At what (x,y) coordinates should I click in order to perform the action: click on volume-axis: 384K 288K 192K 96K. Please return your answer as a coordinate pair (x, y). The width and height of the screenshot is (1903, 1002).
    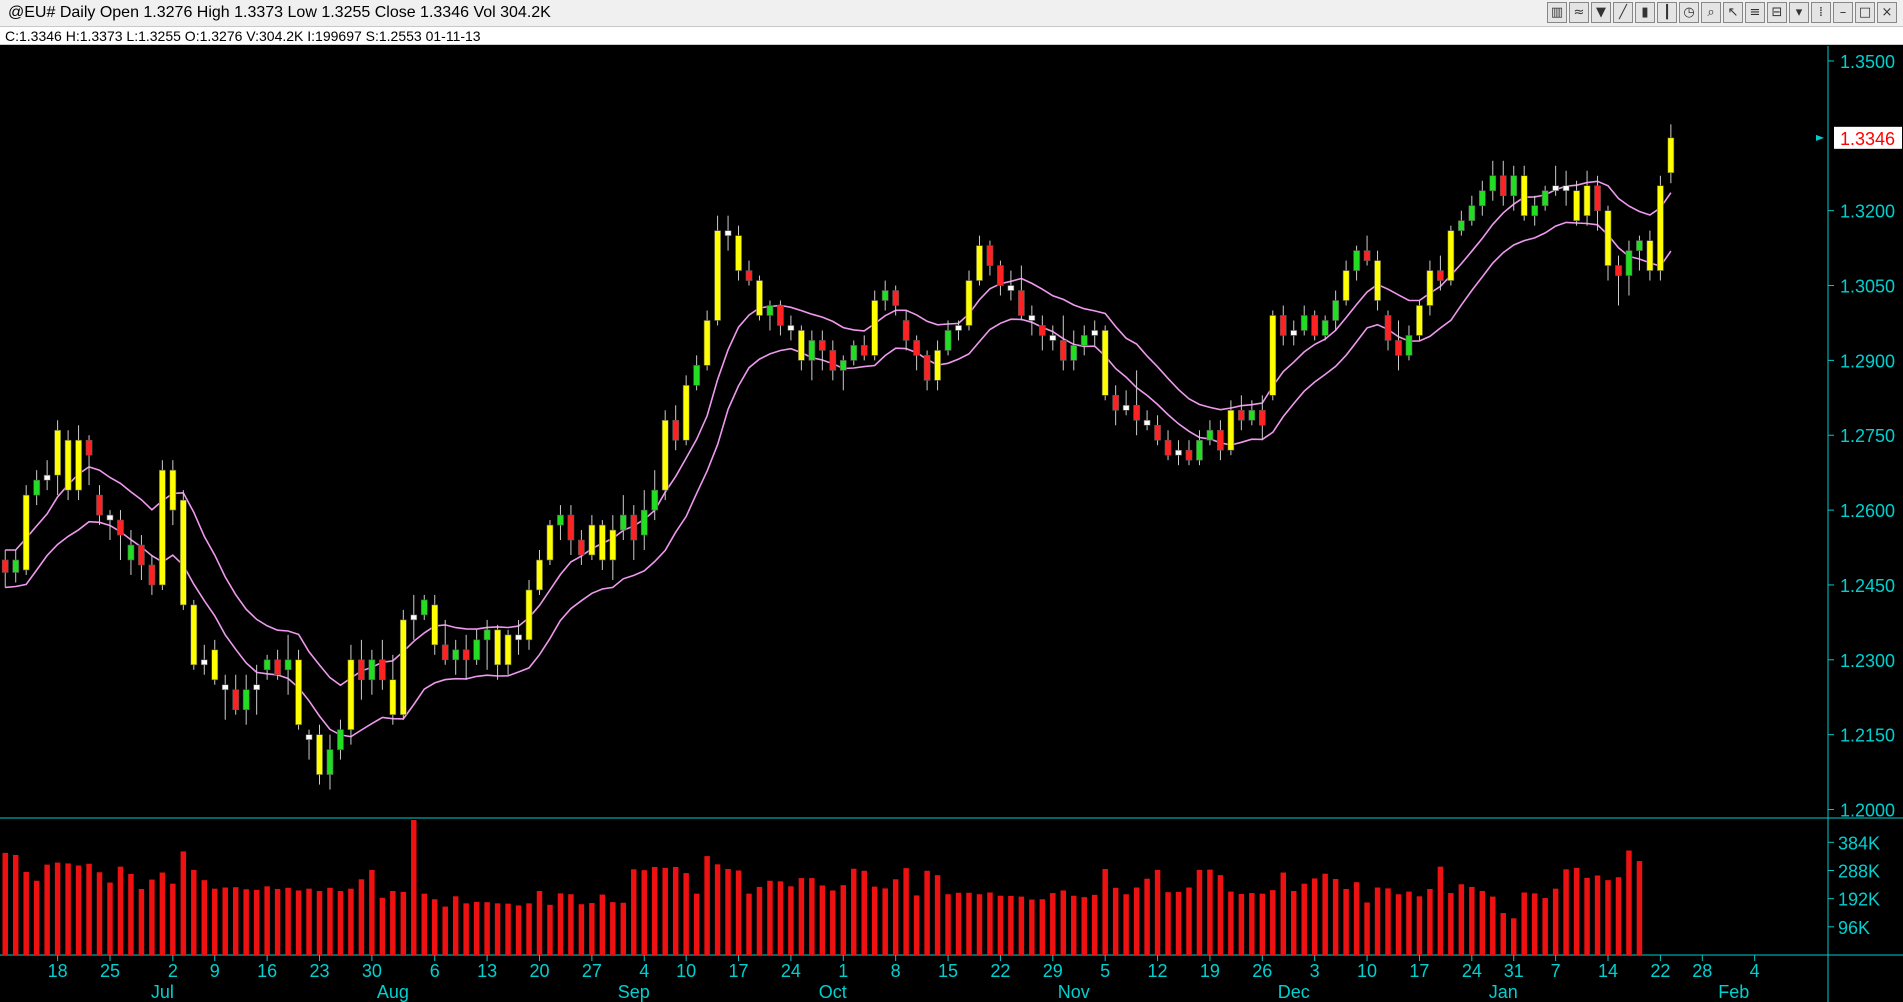
    Looking at the image, I should click on (1854, 885).